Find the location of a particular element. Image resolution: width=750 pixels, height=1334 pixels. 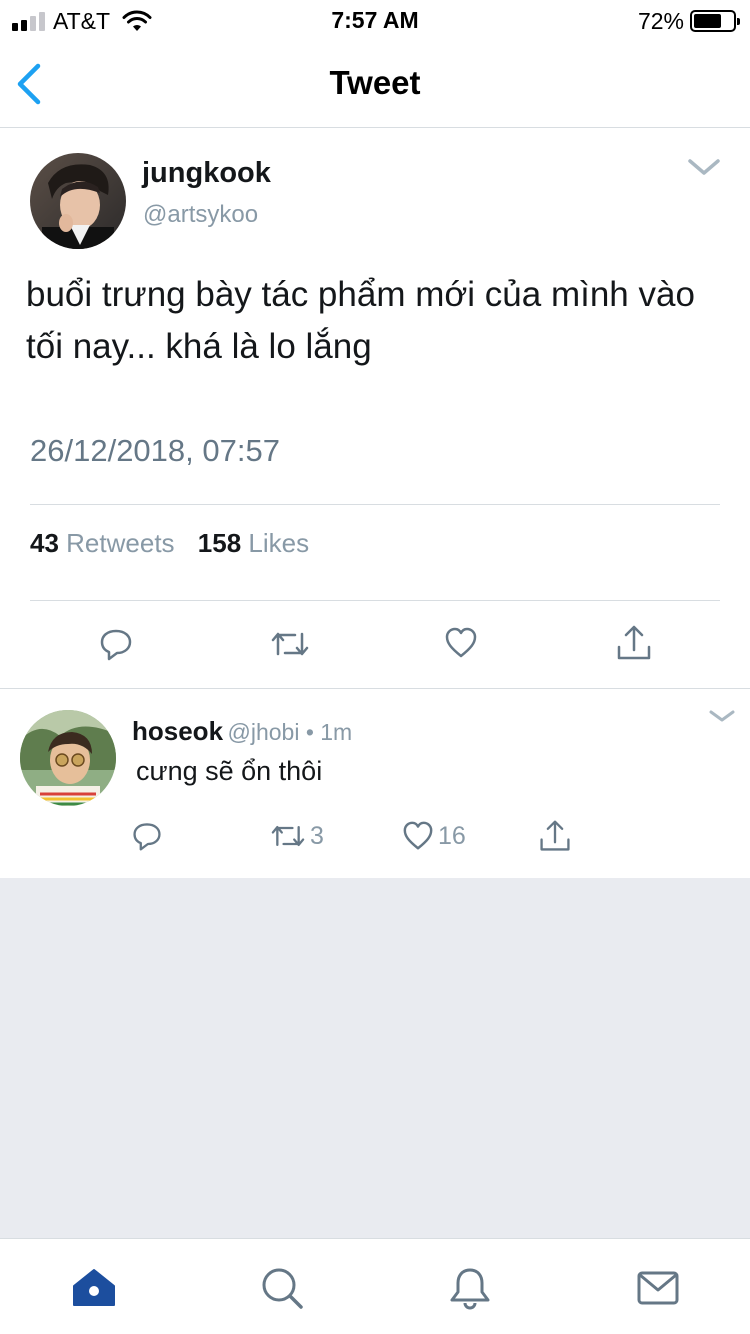

reply-header: hoseok @jhobi • 1m is located at coordinates (242, 731).